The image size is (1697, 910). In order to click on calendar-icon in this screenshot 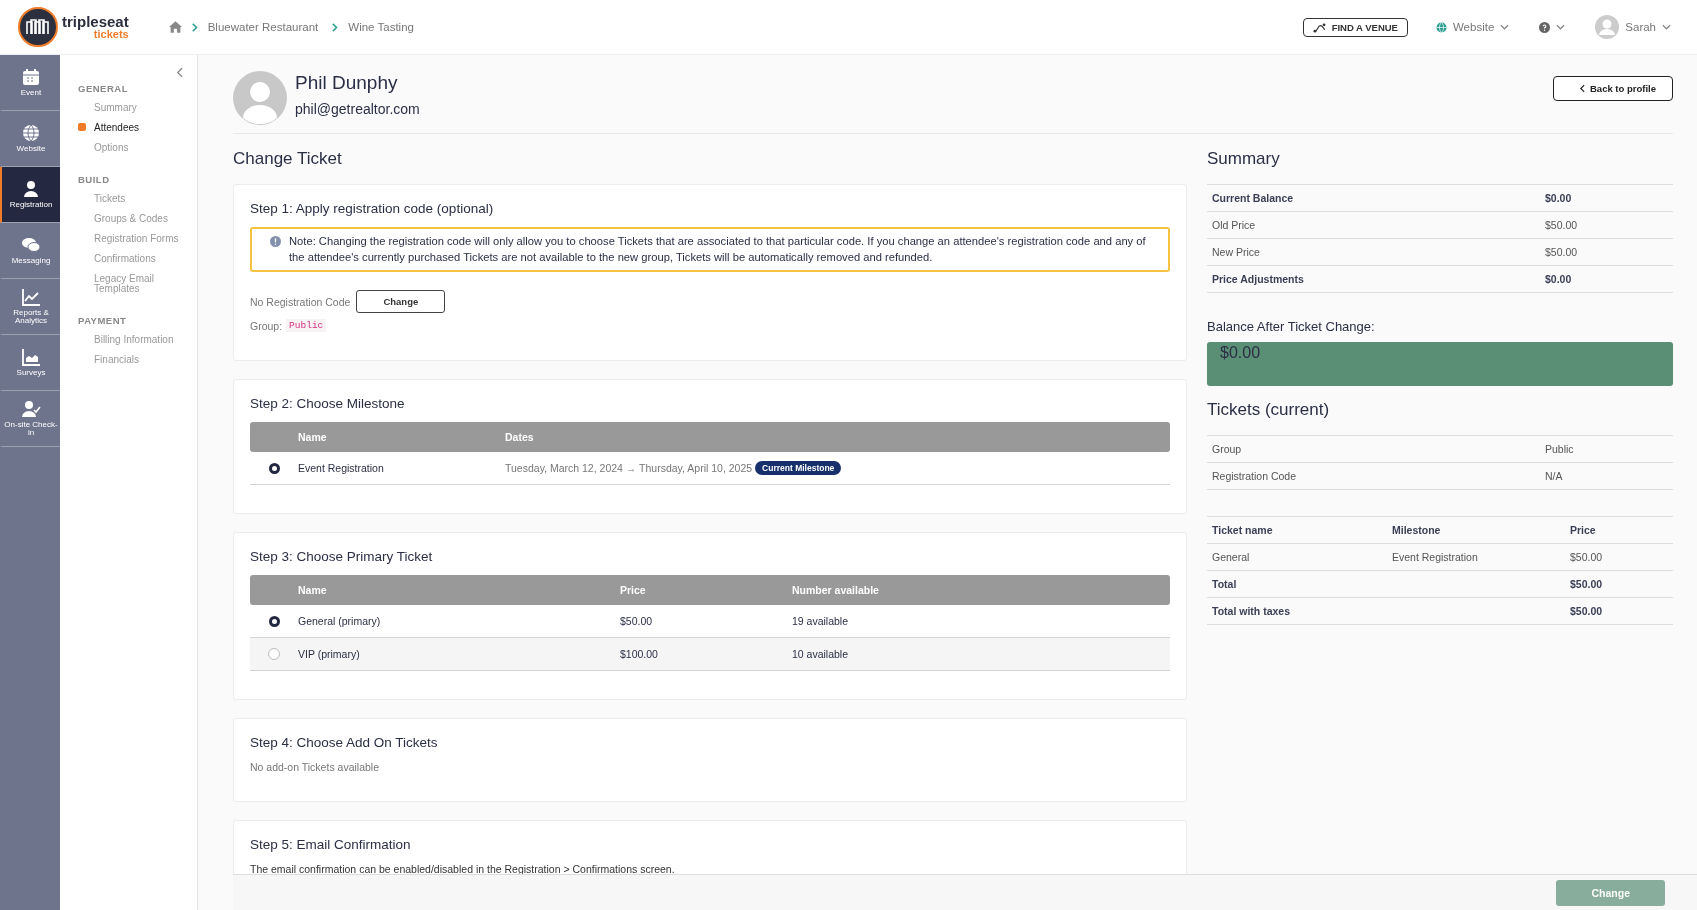, I will do `click(31, 76)`.